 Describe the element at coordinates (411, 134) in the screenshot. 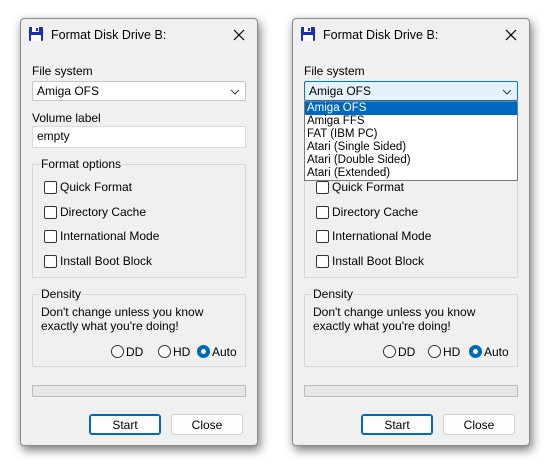

I see `dropdown-option-fat-ibm-pc: FAT (IBM PC)` at that location.